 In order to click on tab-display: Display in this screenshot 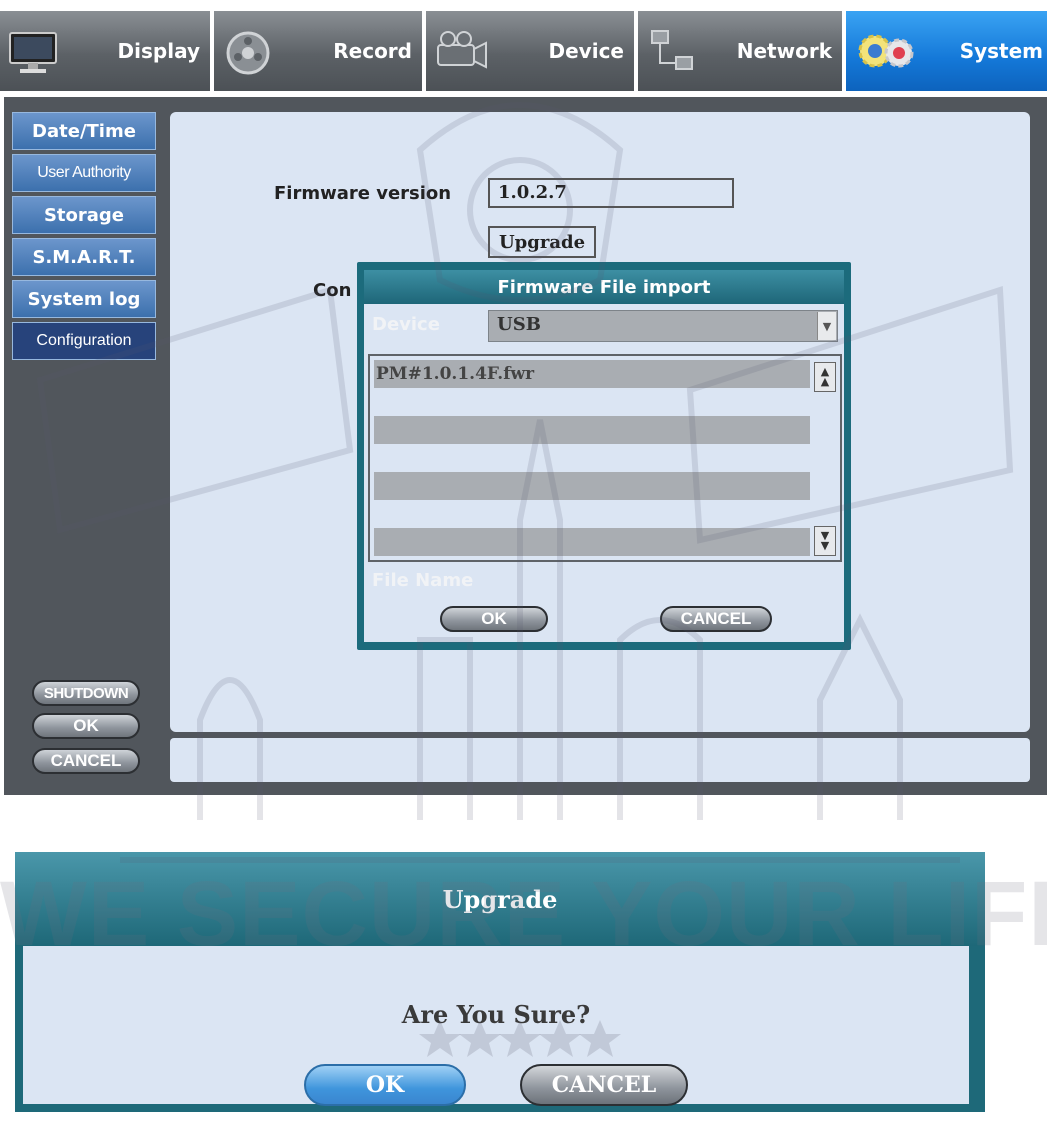, I will do `click(105, 51)`.